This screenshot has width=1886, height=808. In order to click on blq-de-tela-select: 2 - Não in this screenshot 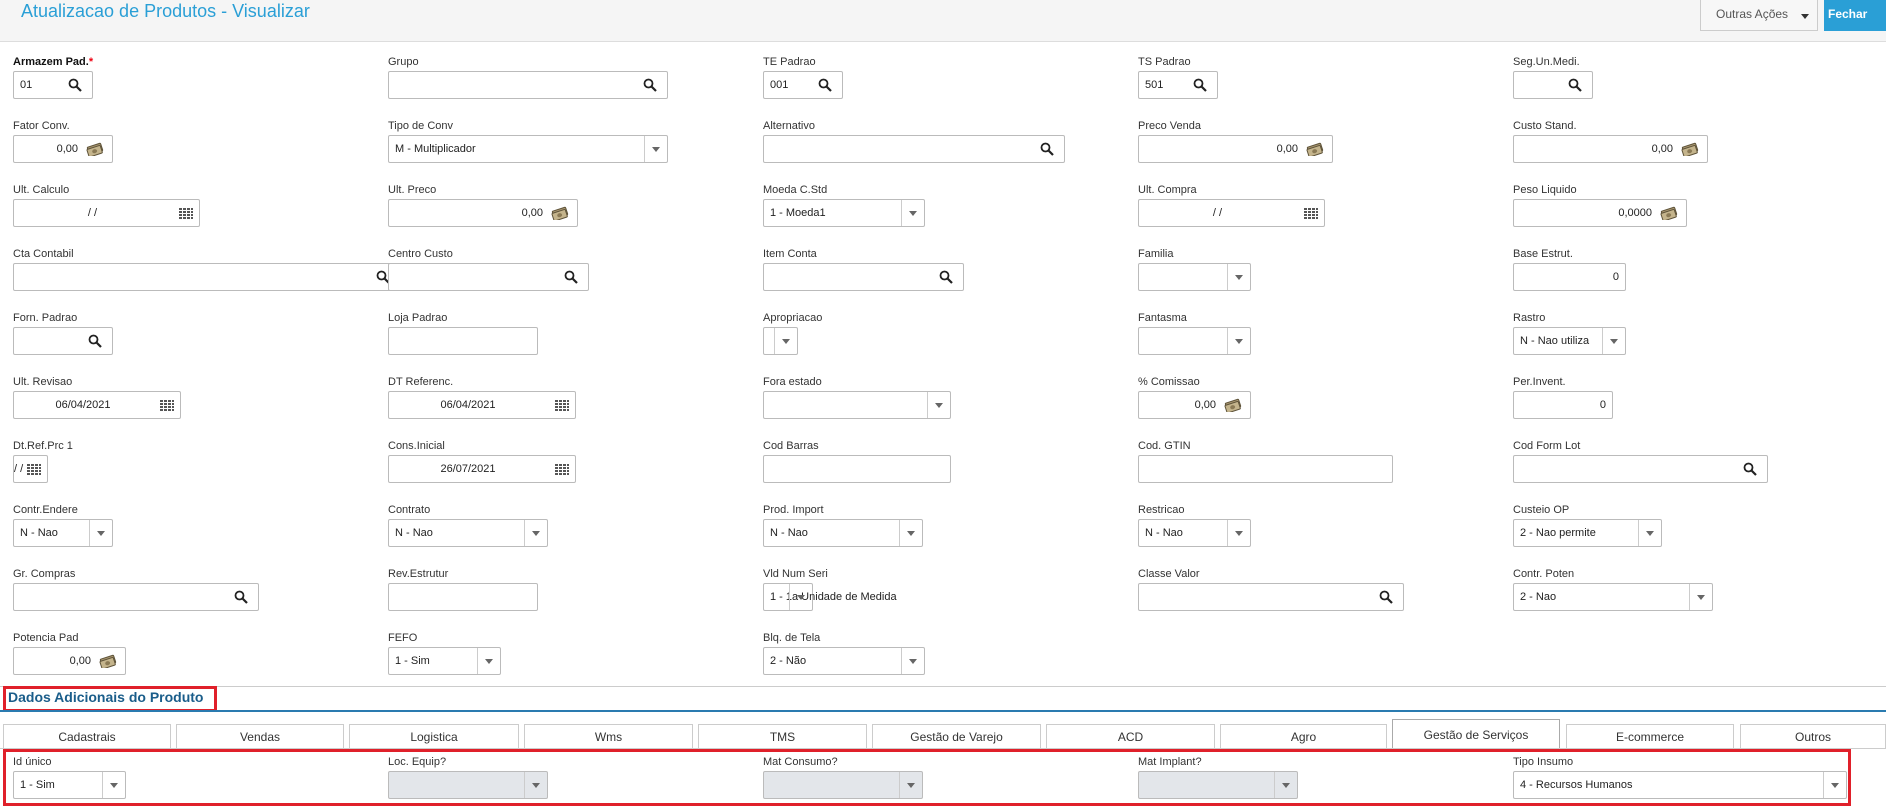, I will do `click(844, 661)`.